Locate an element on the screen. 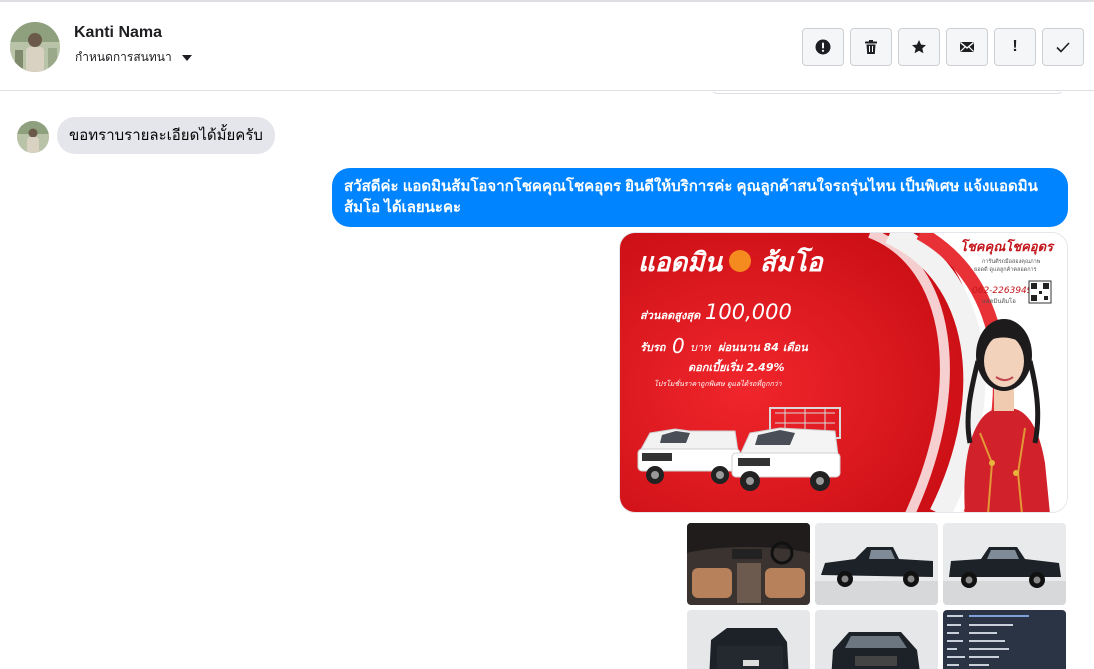  promo-interest: ดอกเบี้ยเริ่ม 2.49% is located at coordinates (736, 366).